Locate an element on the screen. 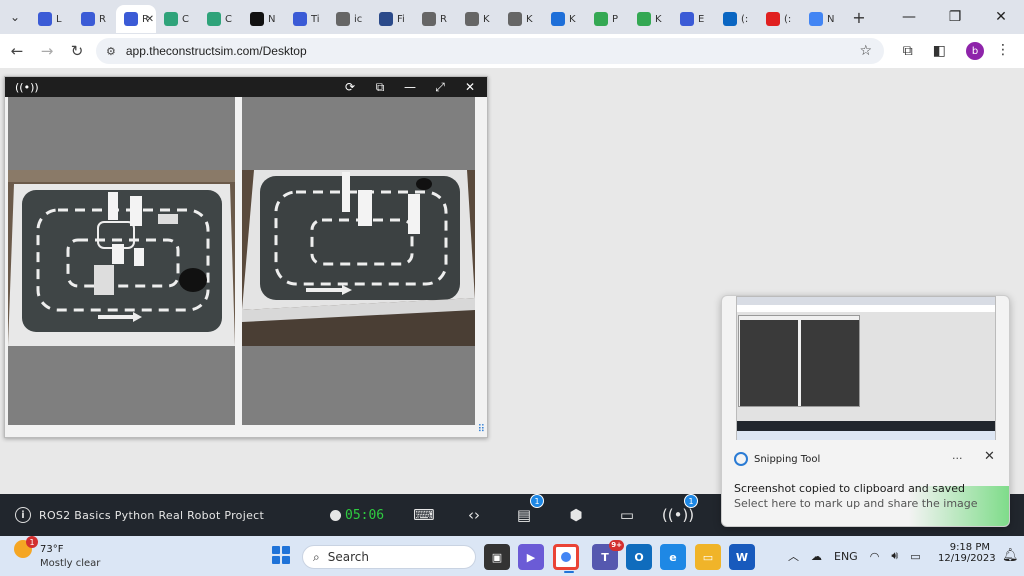 The image size is (1024, 576). tab-title: R is located at coordinates (443, 19).